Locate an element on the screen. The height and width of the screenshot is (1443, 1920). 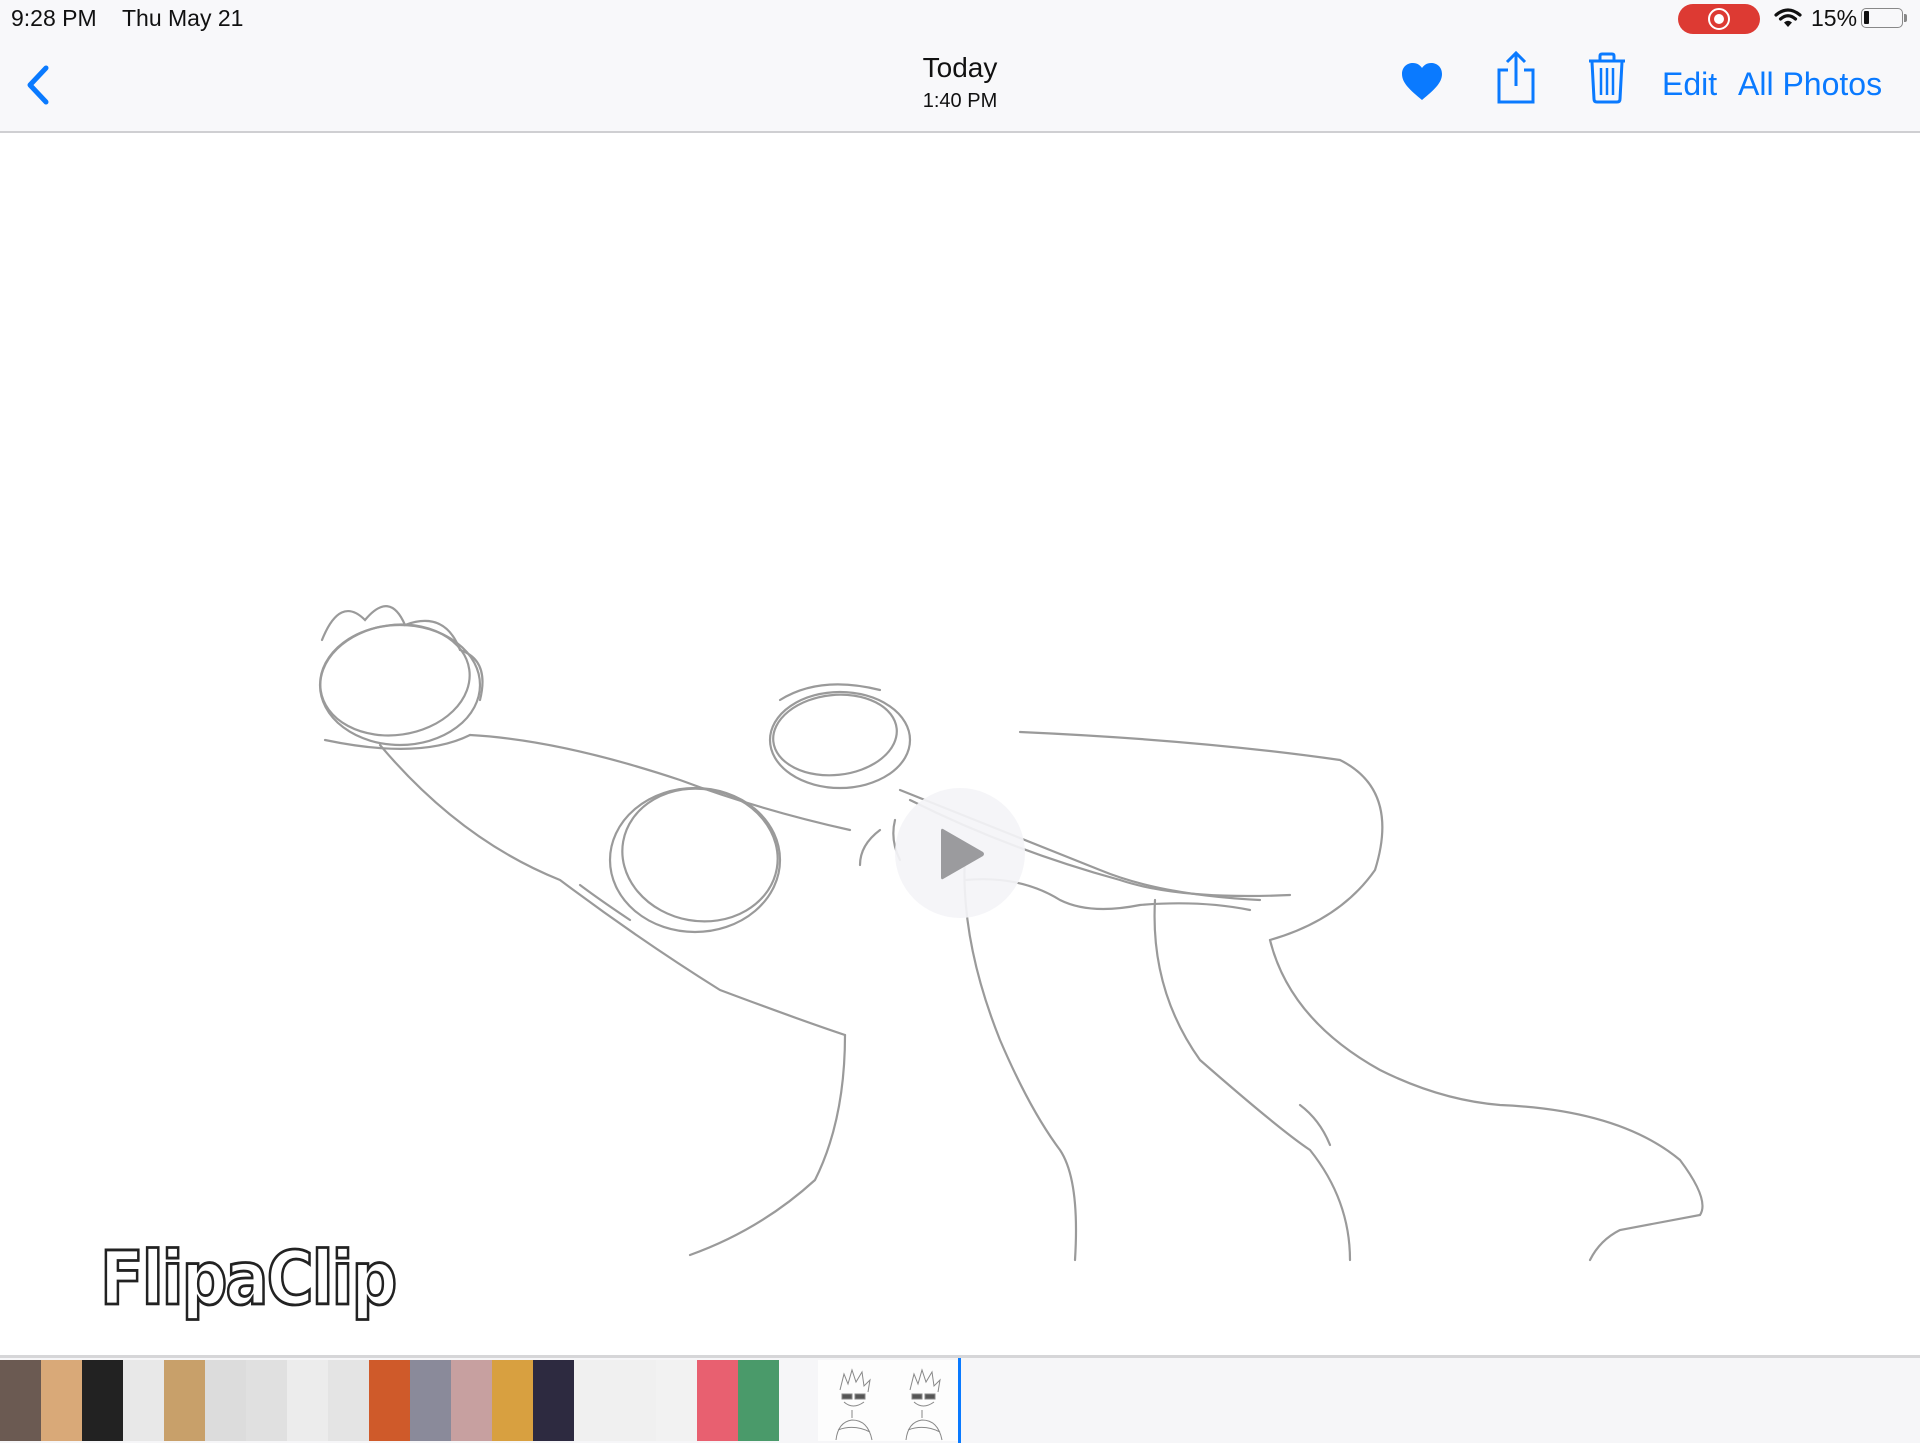
status-bar: 9:28 PM Thu May 21 15% is located at coordinates (960, 19).